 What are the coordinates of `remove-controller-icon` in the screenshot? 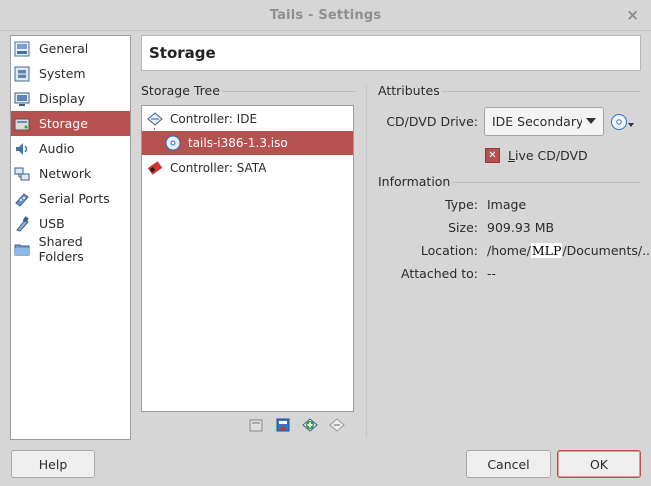 It's located at (337, 425).